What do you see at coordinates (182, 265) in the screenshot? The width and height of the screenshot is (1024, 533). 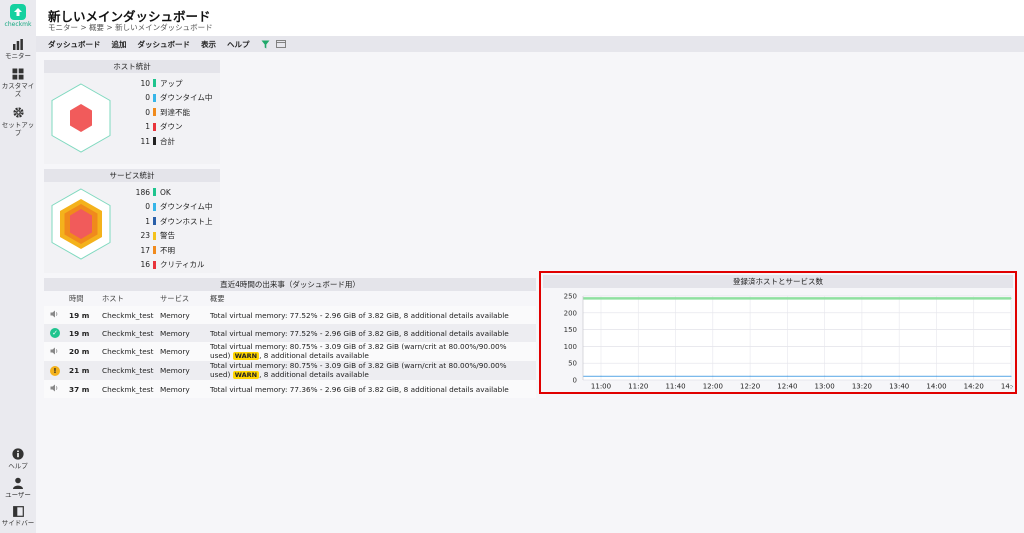 I see `service-stat-label: クリティカル` at bounding box center [182, 265].